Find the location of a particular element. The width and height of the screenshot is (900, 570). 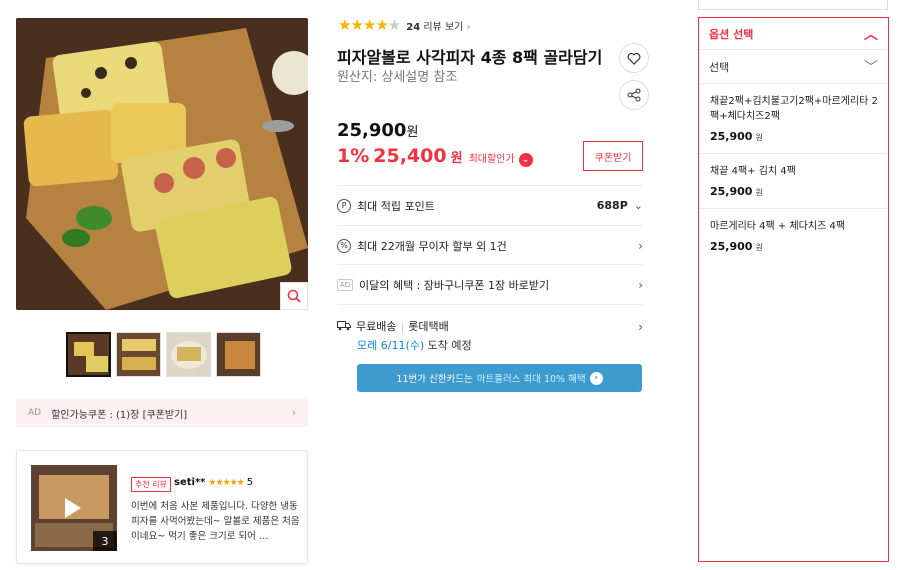

coupon-bar: AD 할인가능쿠폰 : (1)장 [쿠폰받기] › is located at coordinates (162, 413).